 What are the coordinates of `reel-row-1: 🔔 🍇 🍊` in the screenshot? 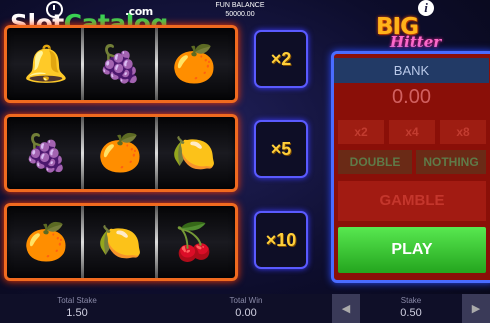 It's located at (121, 64).